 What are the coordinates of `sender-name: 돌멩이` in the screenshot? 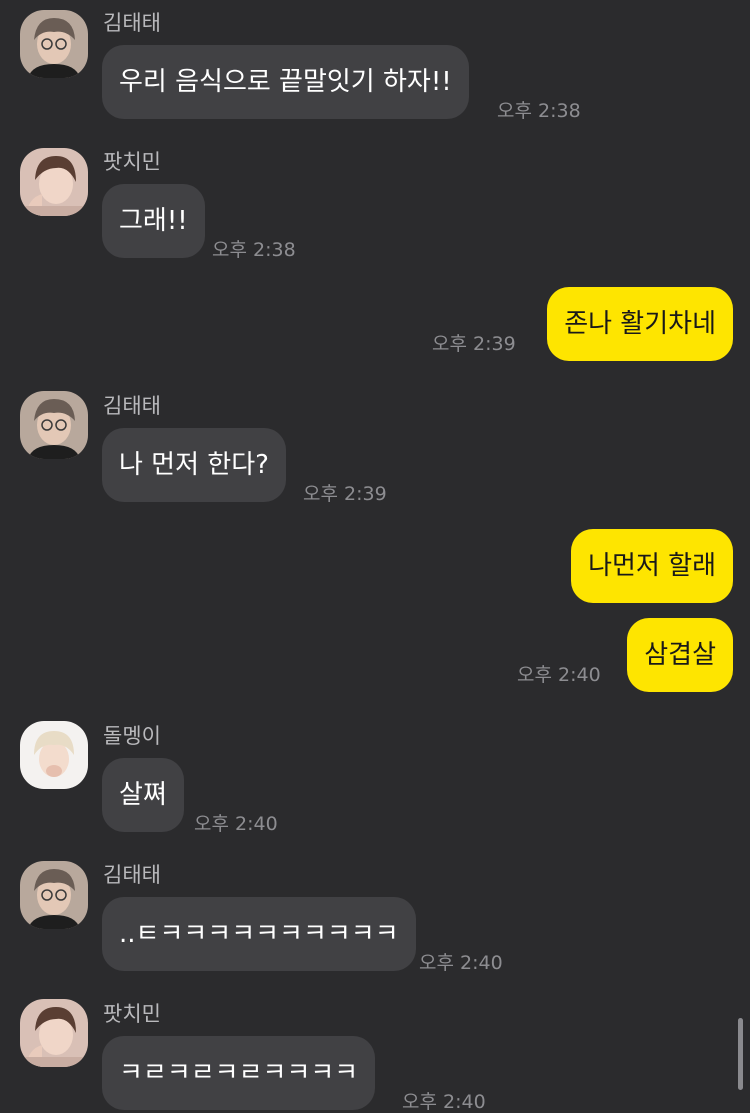 It's located at (132, 736).